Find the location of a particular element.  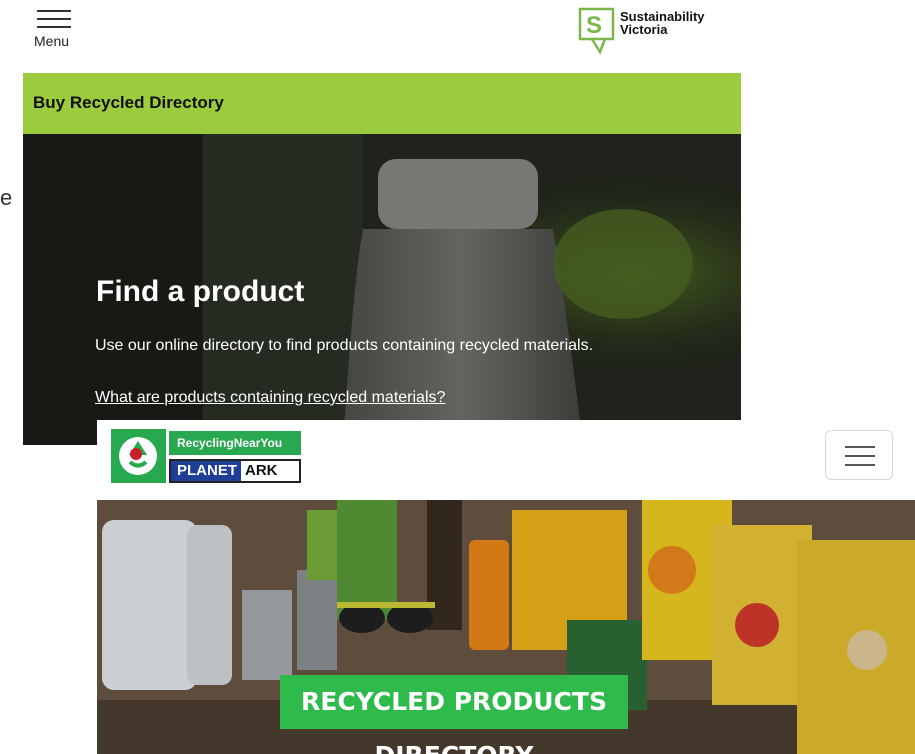

ark-text: ARK is located at coordinates (261, 470).